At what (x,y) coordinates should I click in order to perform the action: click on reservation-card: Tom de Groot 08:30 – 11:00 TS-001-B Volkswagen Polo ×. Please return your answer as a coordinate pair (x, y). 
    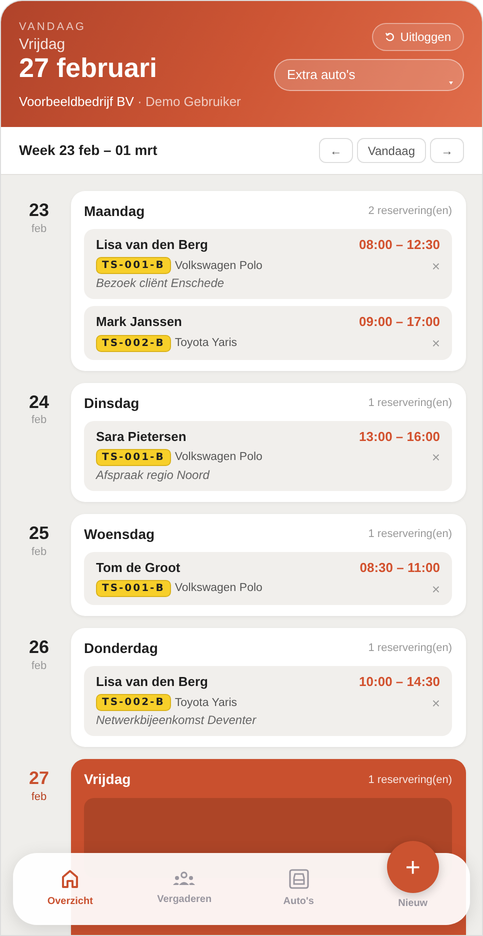
    Looking at the image, I should click on (268, 578).